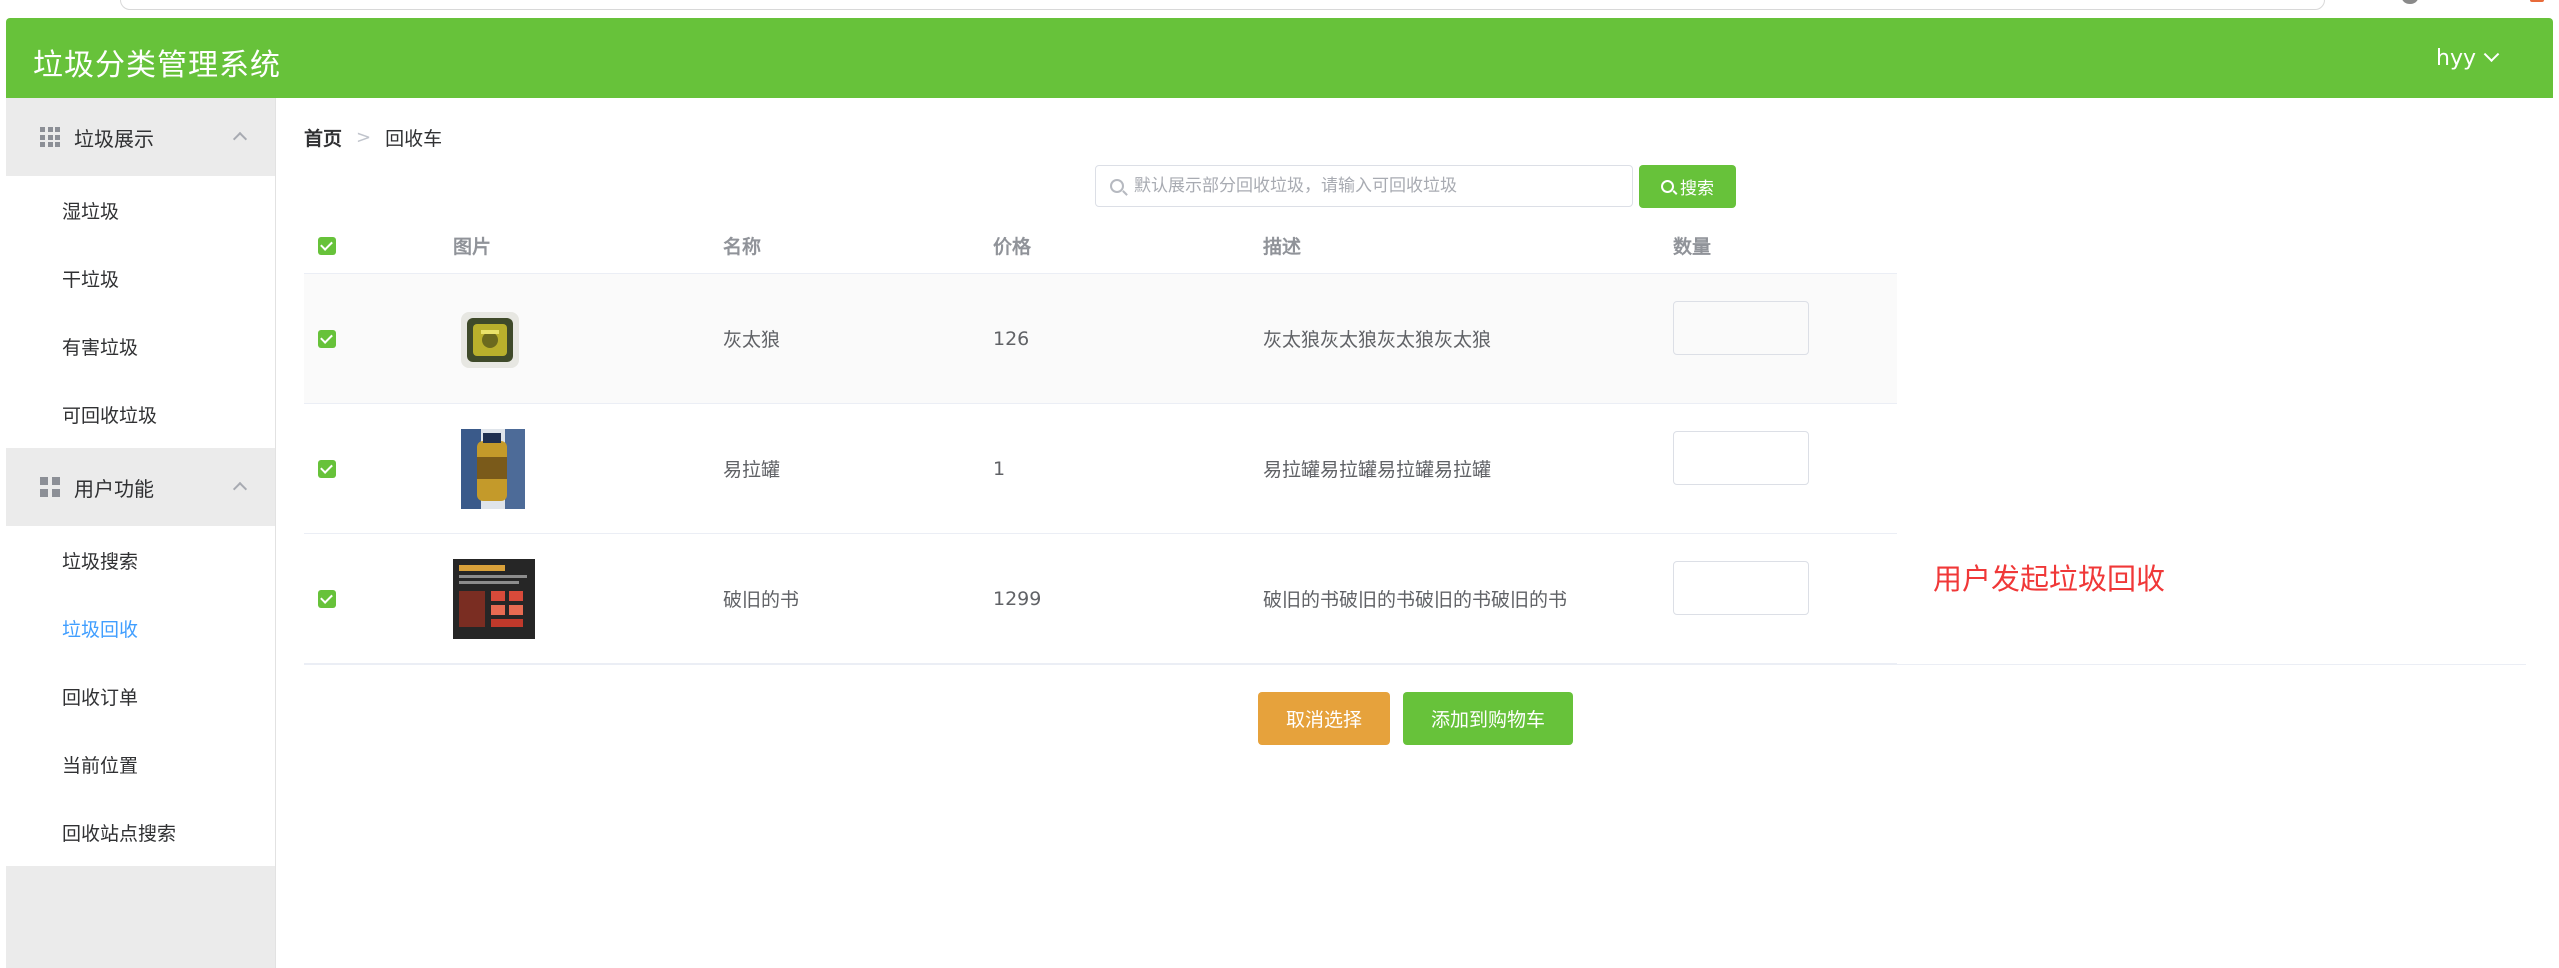  What do you see at coordinates (1279, 58) in the screenshot?
I see `app-header: 垃圾分类管理系统 hyy` at bounding box center [1279, 58].